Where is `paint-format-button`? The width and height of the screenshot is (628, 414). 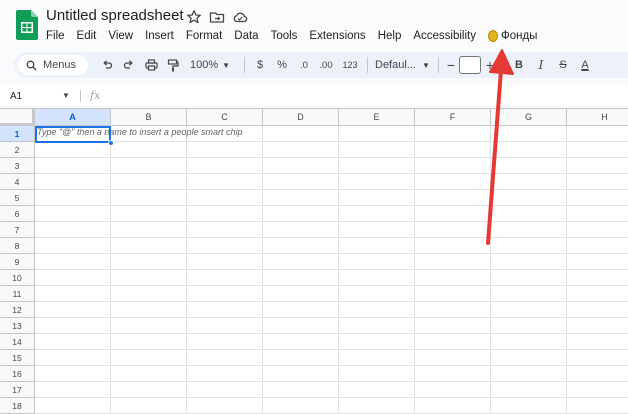
paint-format-button is located at coordinates (173, 65).